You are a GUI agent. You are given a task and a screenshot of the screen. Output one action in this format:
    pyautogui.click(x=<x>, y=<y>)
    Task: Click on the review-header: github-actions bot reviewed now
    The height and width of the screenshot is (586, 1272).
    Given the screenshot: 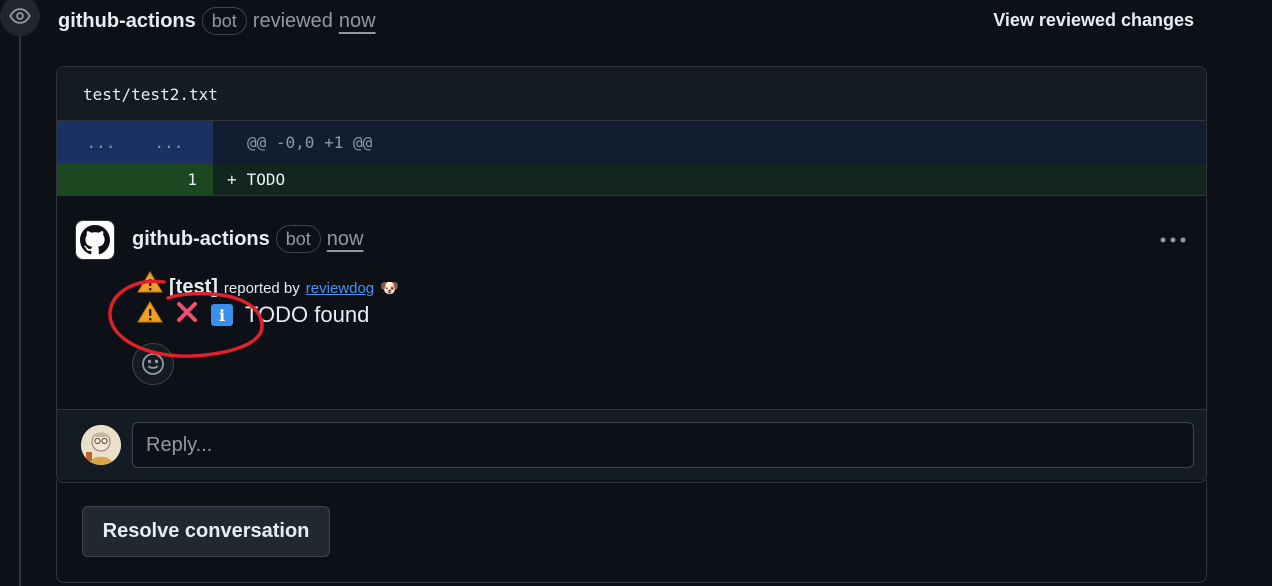 What is the action you would take?
    pyautogui.click(x=217, y=21)
    